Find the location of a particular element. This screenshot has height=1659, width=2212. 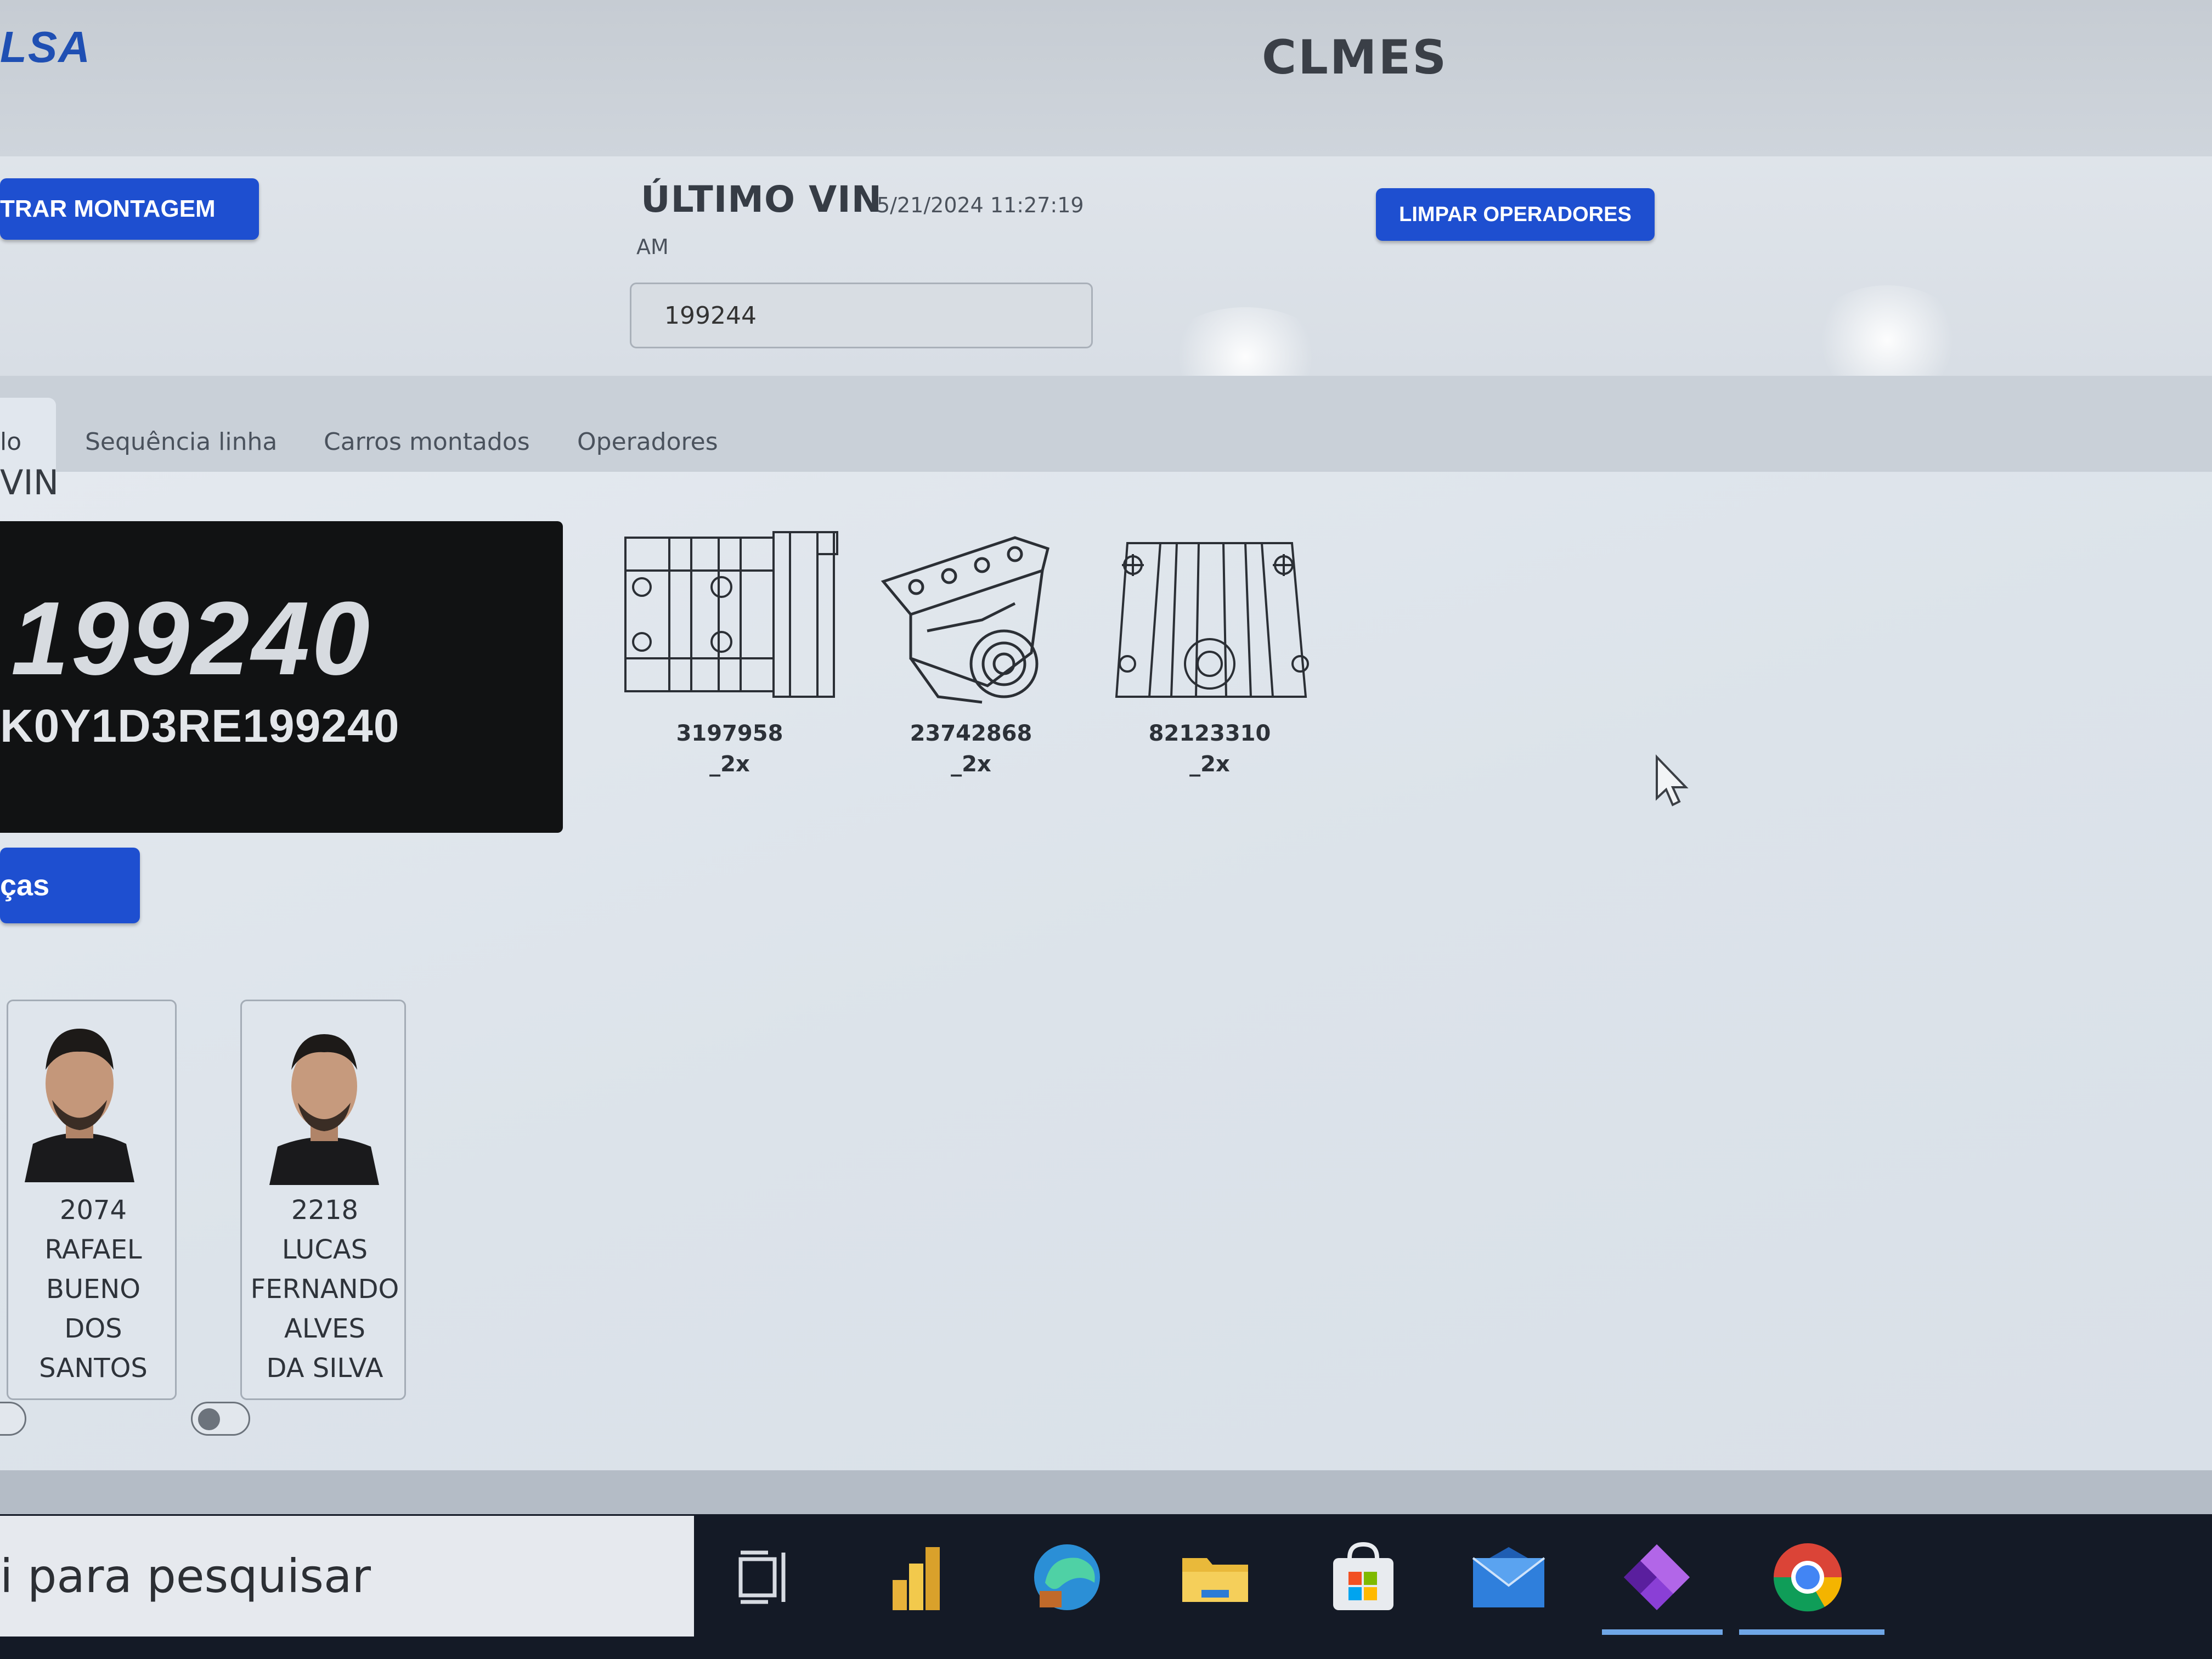

task-view-icon is located at coordinates (766, 1578).